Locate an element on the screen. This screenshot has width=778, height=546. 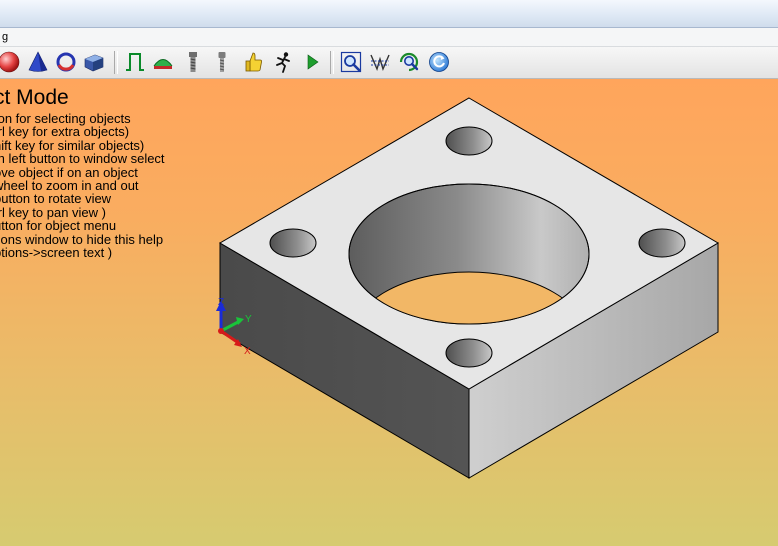
revolve-icon is located at coordinates (163, 64).